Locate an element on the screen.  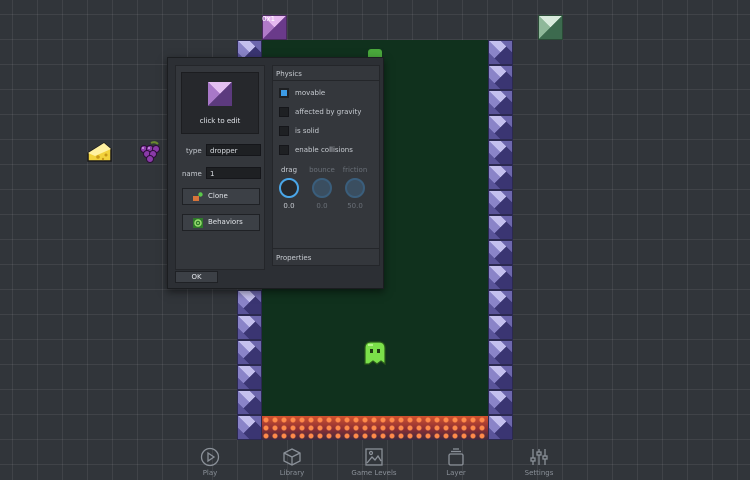
sliders-icon is located at coordinates (539, 457).